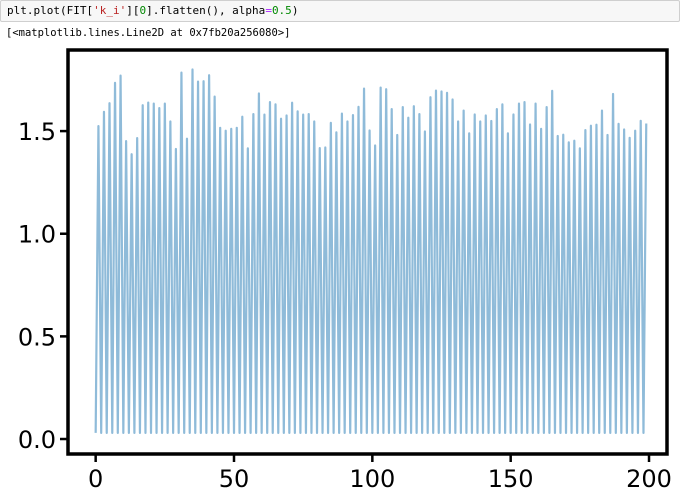 This screenshot has width=682, height=500. Describe the element at coordinates (372, 479) in the screenshot. I see `x-tick-label: 100` at that location.